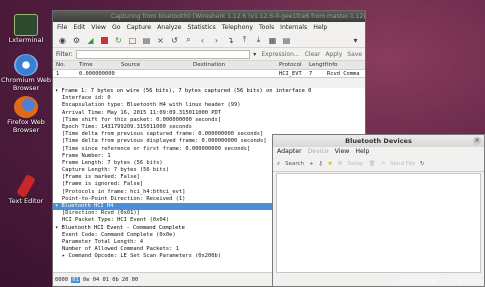  I want to click on apply-button: Apply, so click(333, 54).